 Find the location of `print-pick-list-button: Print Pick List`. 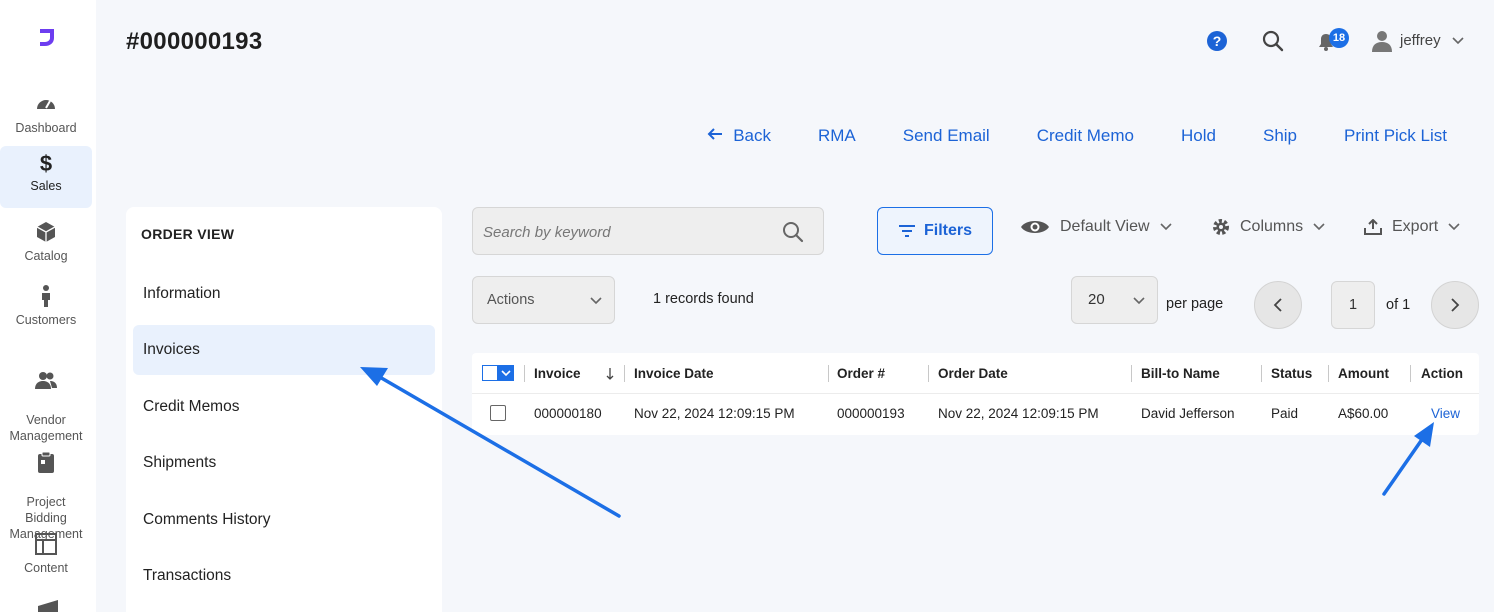

print-pick-list-button: Print Pick List is located at coordinates (1395, 136).